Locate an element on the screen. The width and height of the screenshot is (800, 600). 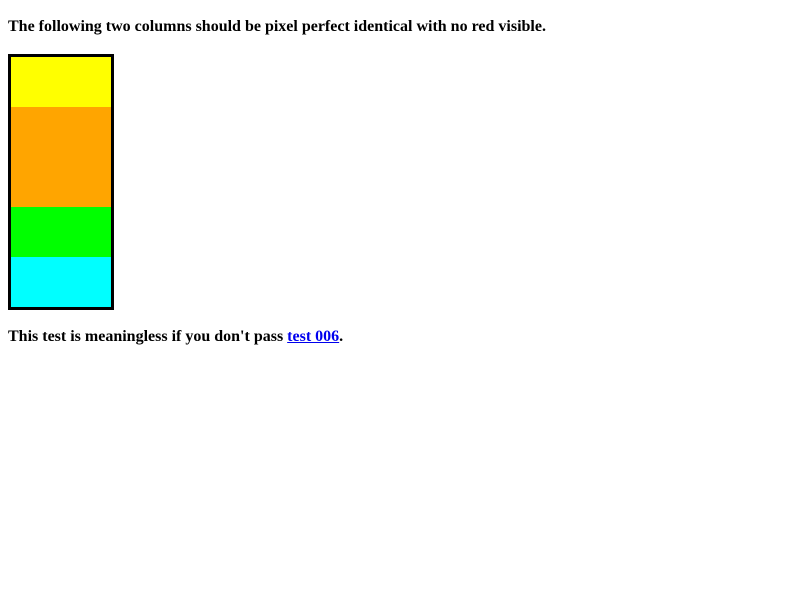
orange-band is located at coordinates (61, 157).